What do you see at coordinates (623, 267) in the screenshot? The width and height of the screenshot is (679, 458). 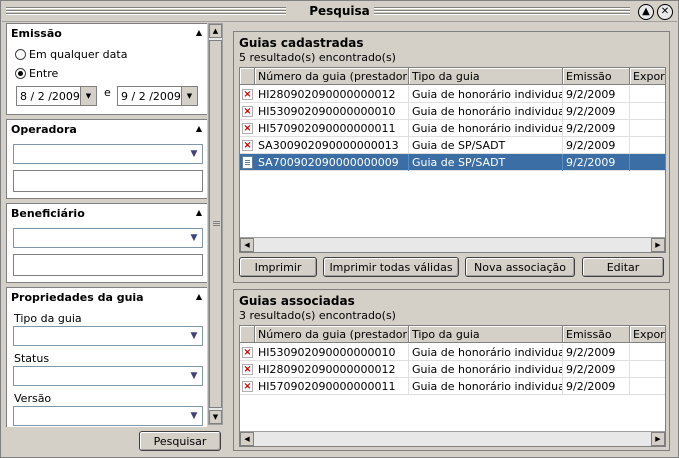 I see `editar-button: Editar` at bounding box center [623, 267].